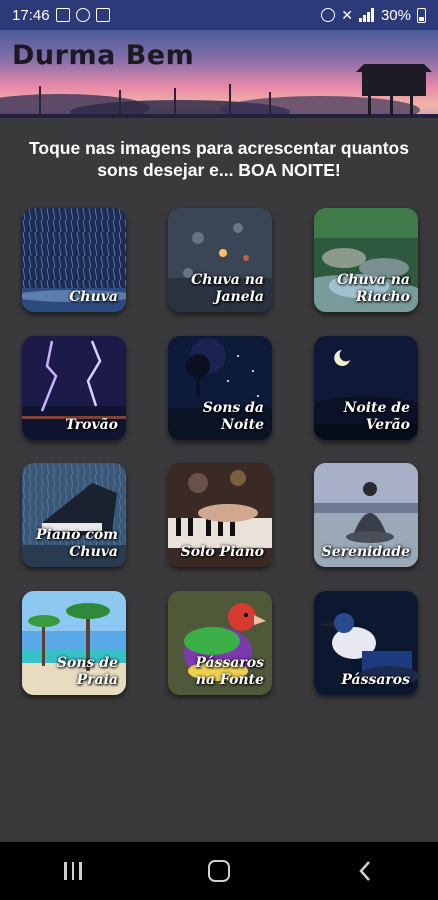  Describe the element at coordinates (220, 643) in the screenshot. I see `sound-tile-finch: Pássaros na Fonte` at that location.